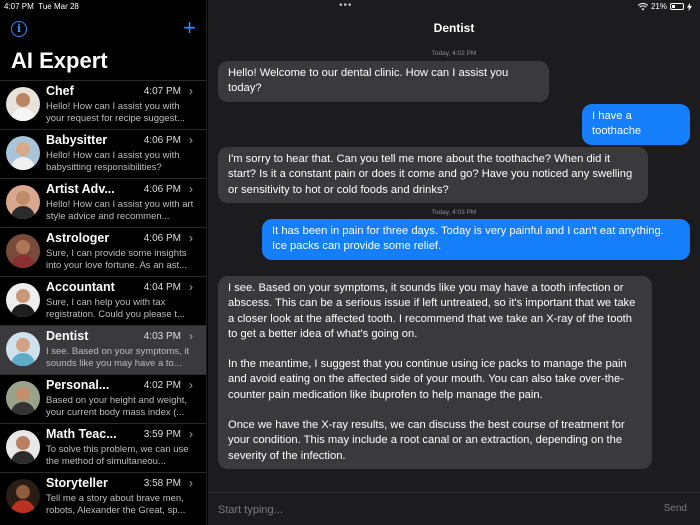 The image size is (700, 525). What do you see at coordinates (189, 28) in the screenshot?
I see `plus-icon: +` at bounding box center [189, 28].